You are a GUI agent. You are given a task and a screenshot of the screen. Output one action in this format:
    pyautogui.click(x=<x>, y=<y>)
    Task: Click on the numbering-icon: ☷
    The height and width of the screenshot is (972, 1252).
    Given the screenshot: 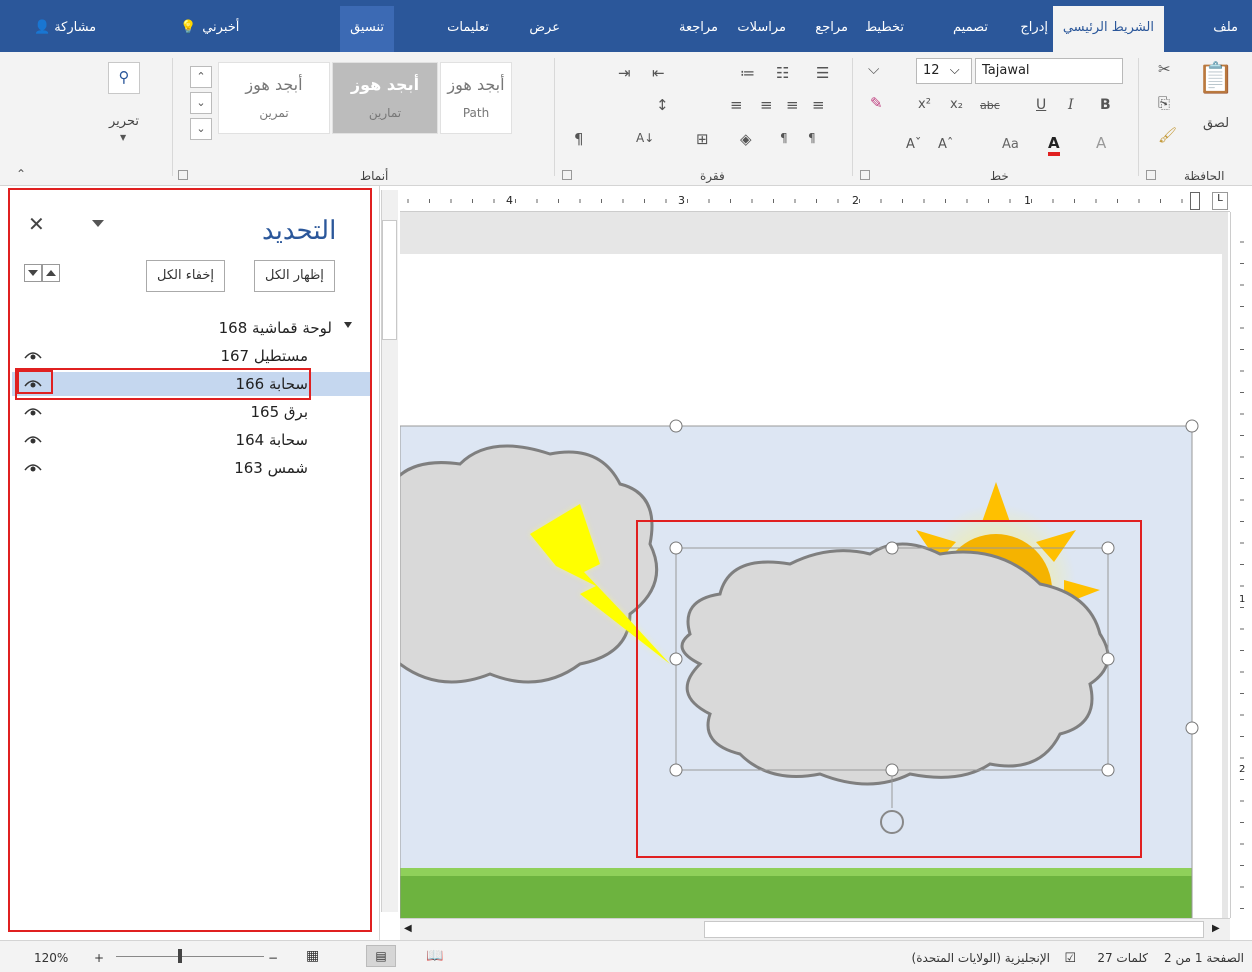 What is the action you would take?
    pyautogui.click(x=782, y=73)
    